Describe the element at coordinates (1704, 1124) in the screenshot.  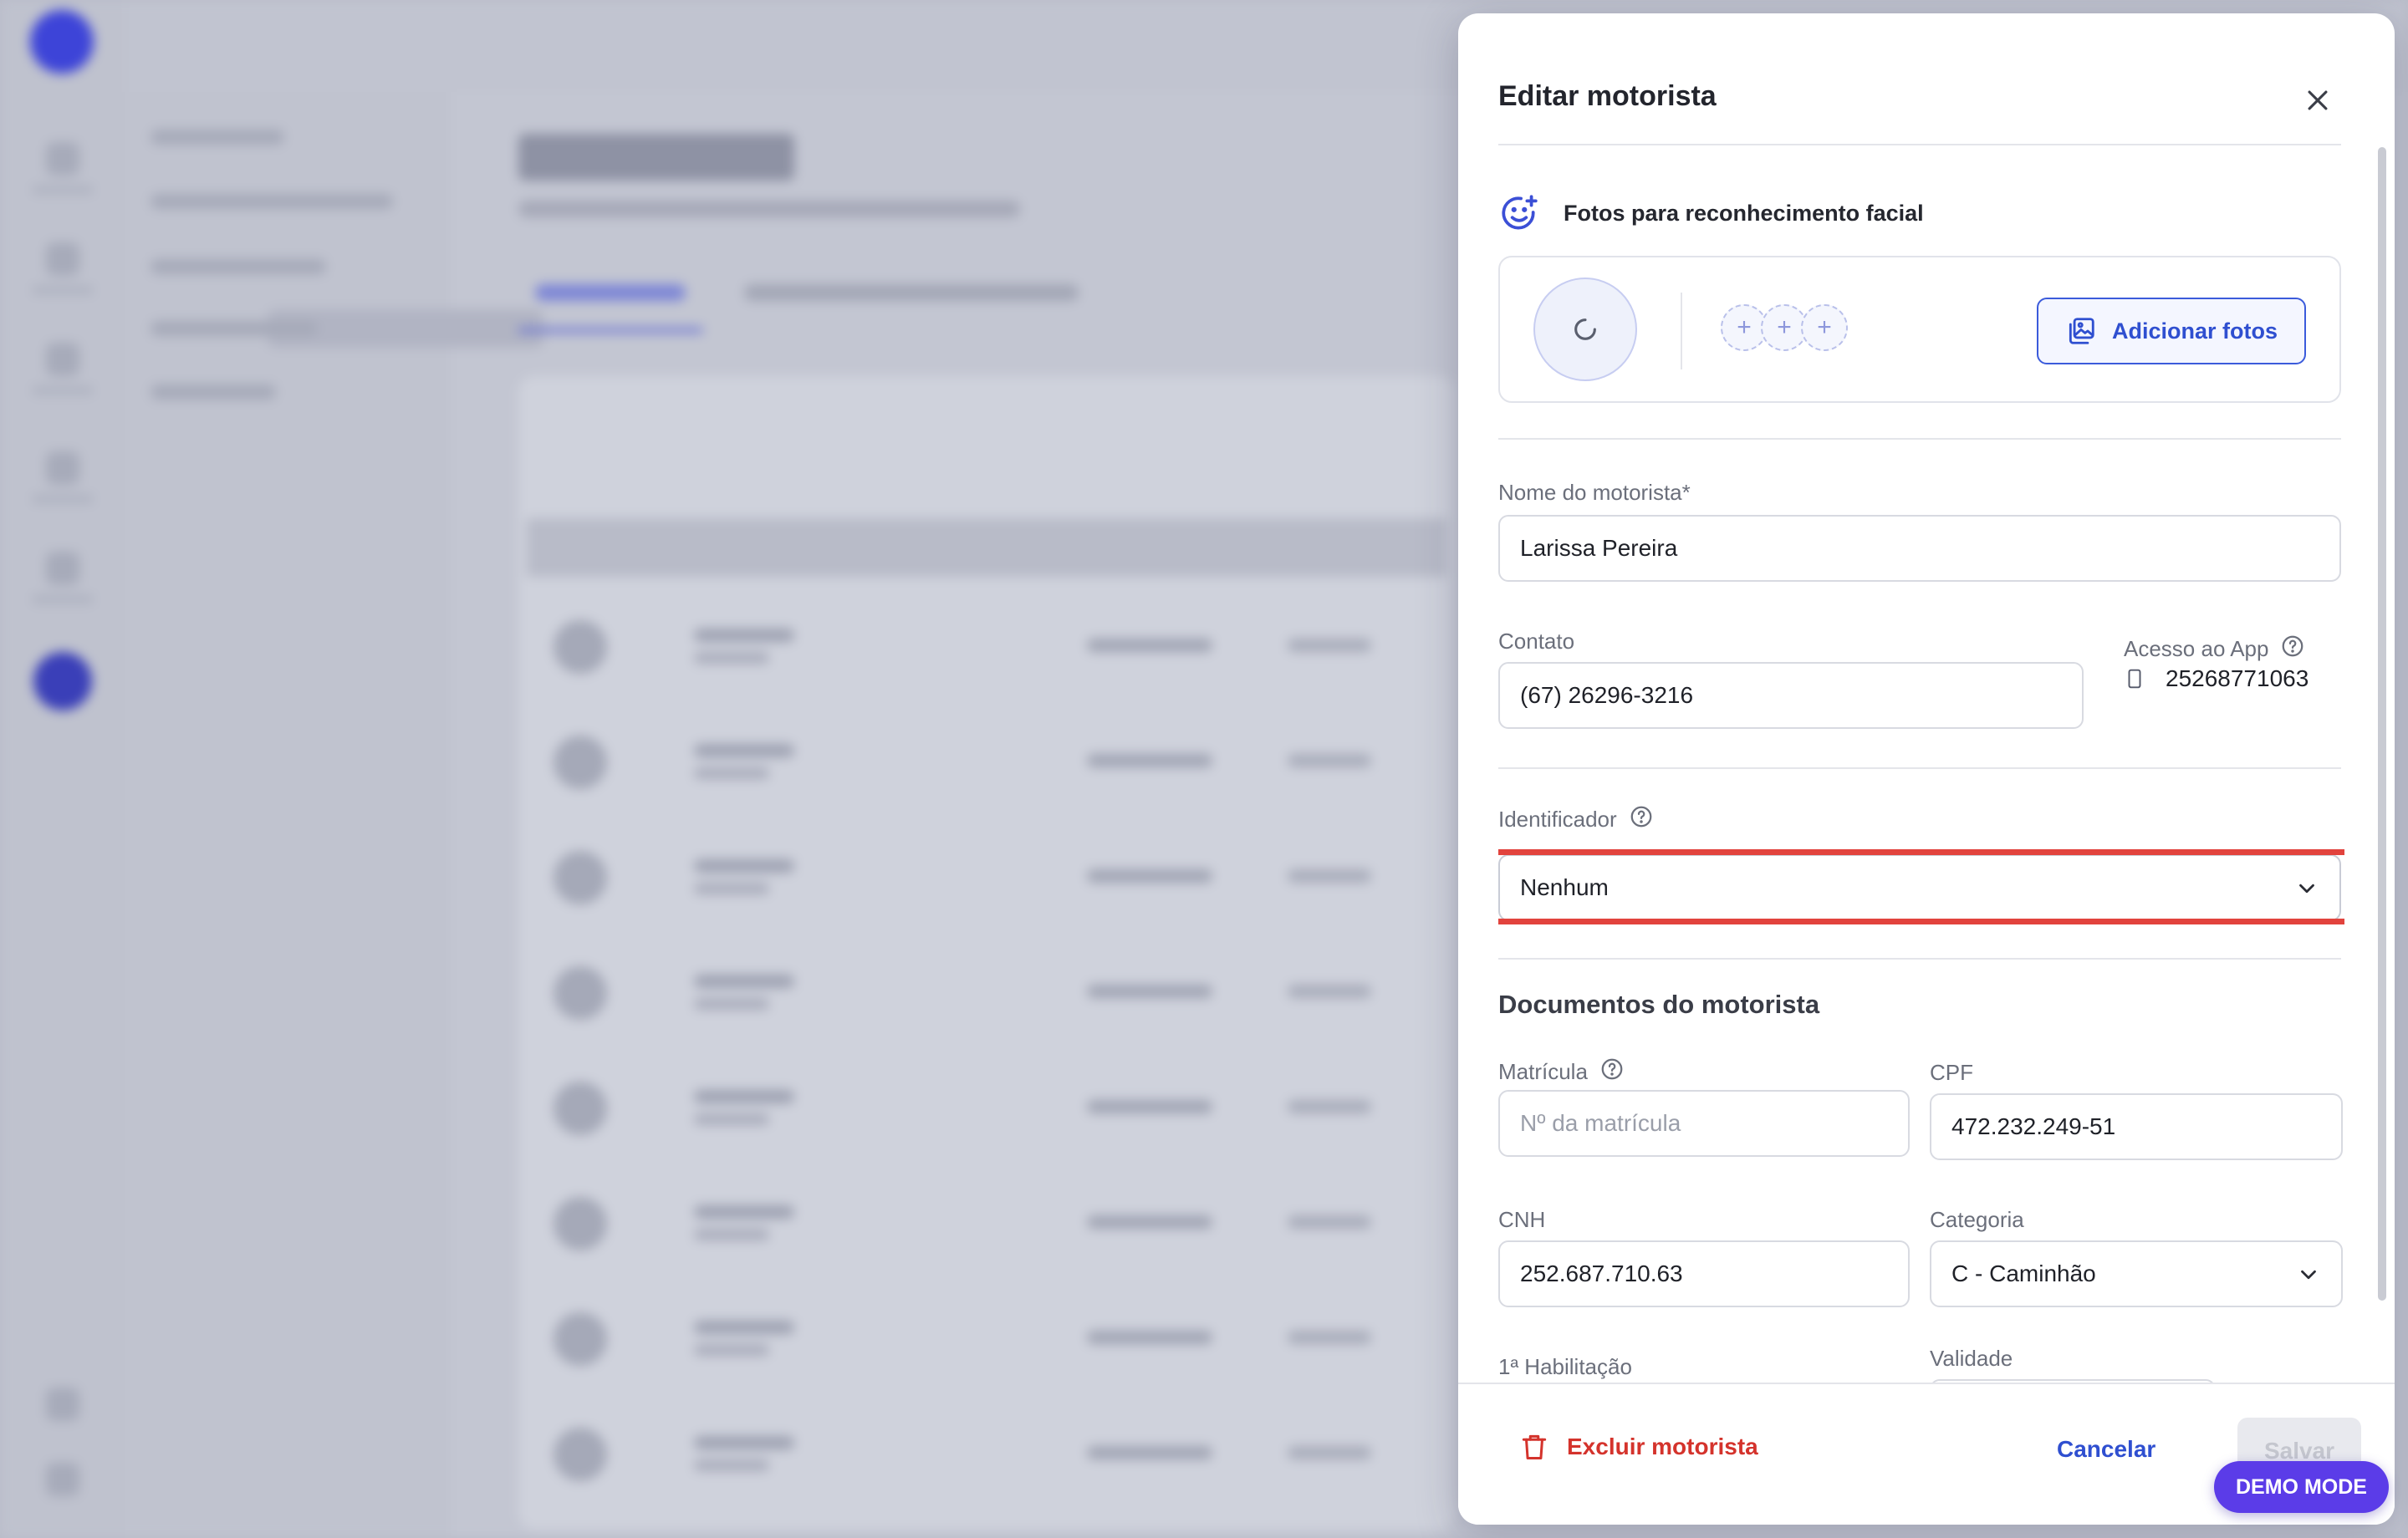
I see `registration-input: Nº da matrícula` at that location.